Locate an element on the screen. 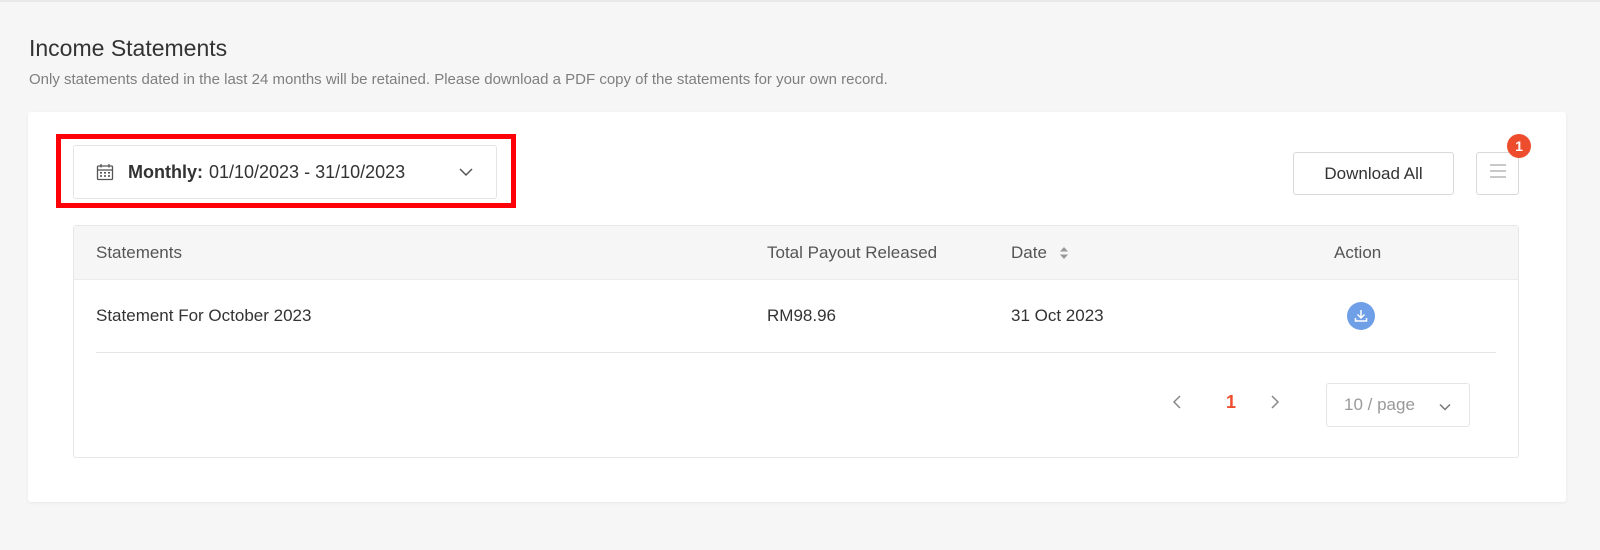 Image resolution: width=1600 pixels, height=550 pixels. download-icon is located at coordinates (1361, 316).